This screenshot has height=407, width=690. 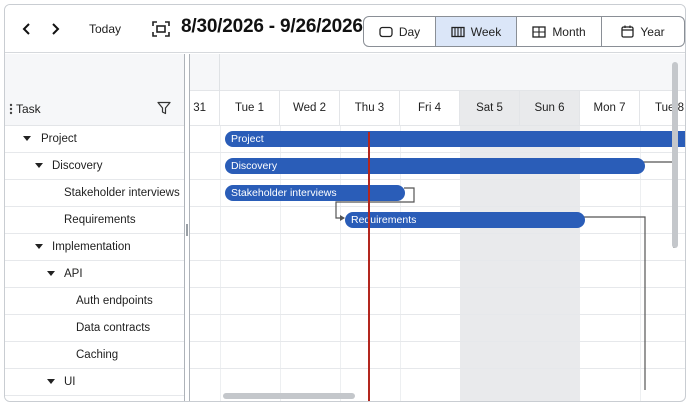 I want to click on task-row-auth-endpoints: Auth endpoints, so click(x=94, y=301).